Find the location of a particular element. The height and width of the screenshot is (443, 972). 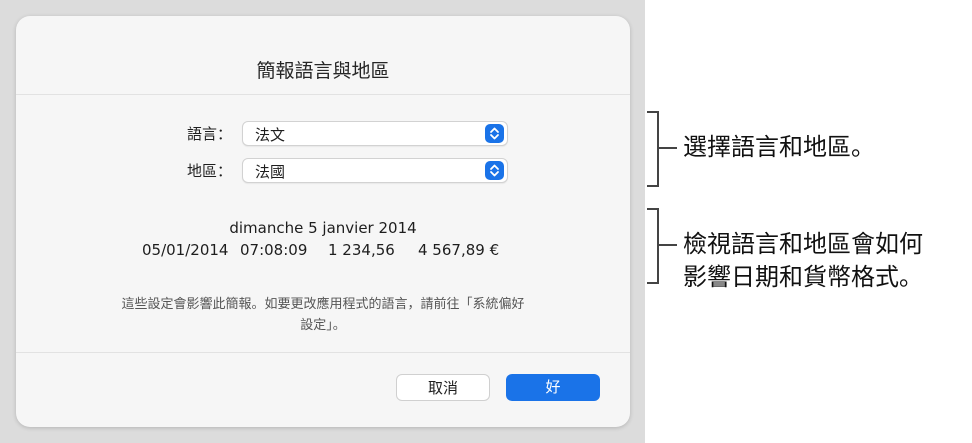

language-select: 法文 is located at coordinates (375, 133).